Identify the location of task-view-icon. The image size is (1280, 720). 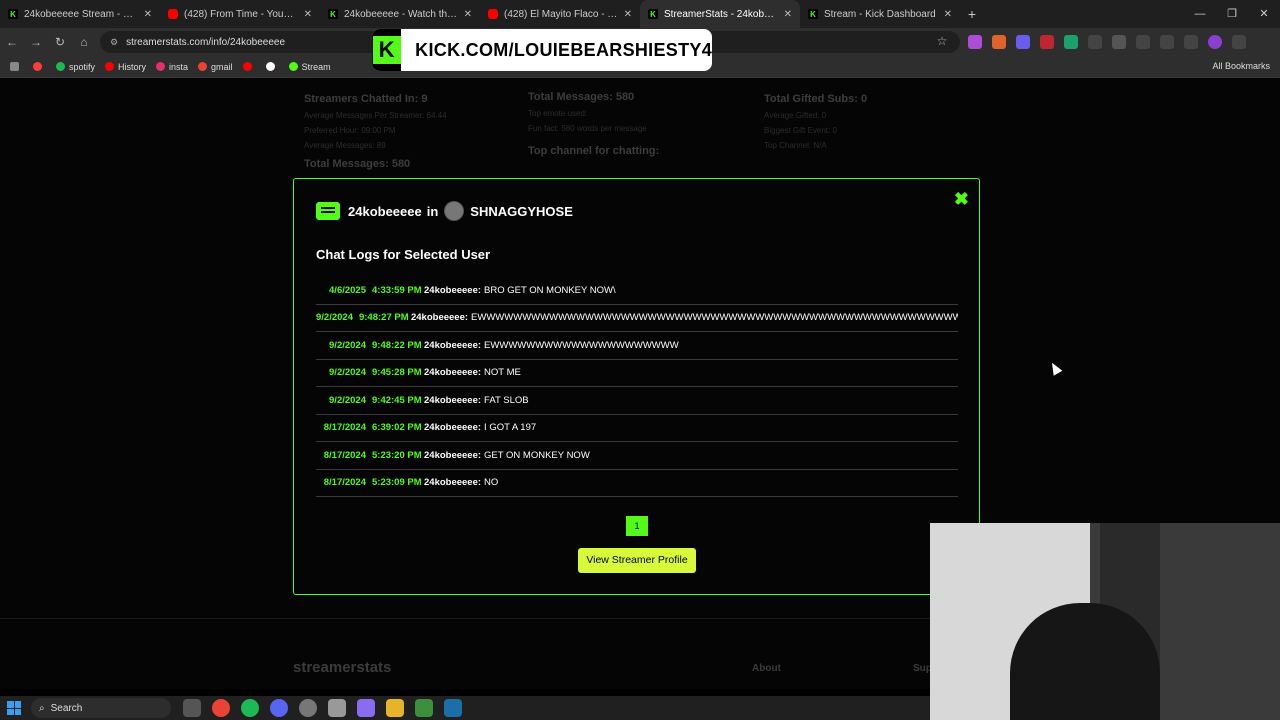
(192, 708).